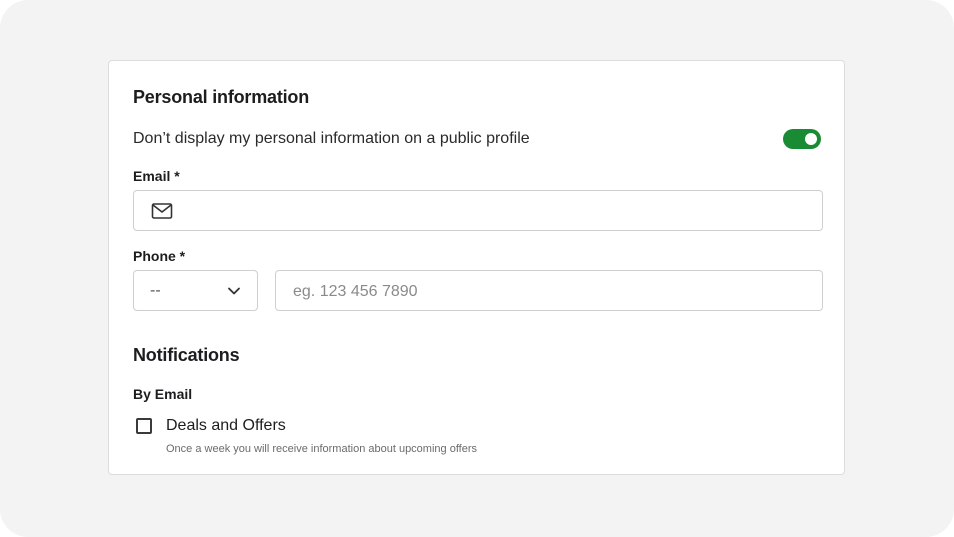 The width and height of the screenshot is (954, 537). Describe the element at coordinates (221, 97) in the screenshot. I see `personal-info-heading: Personal information` at that location.